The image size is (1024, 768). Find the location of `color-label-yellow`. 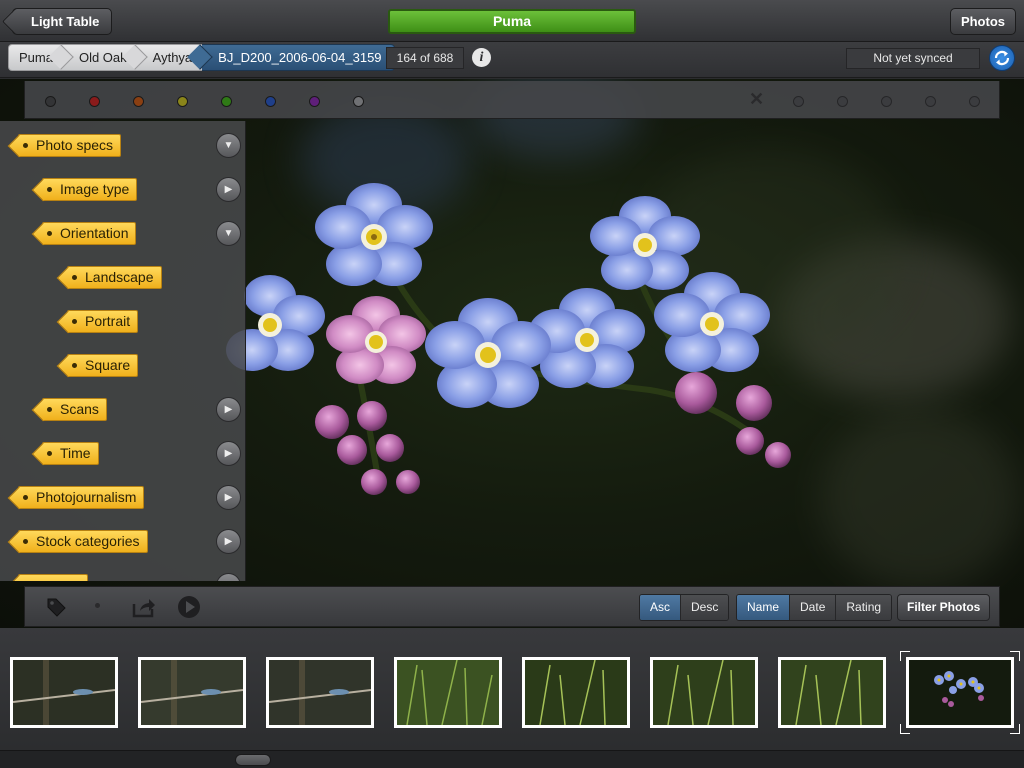

color-label-yellow is located at coordinates (182, 101).